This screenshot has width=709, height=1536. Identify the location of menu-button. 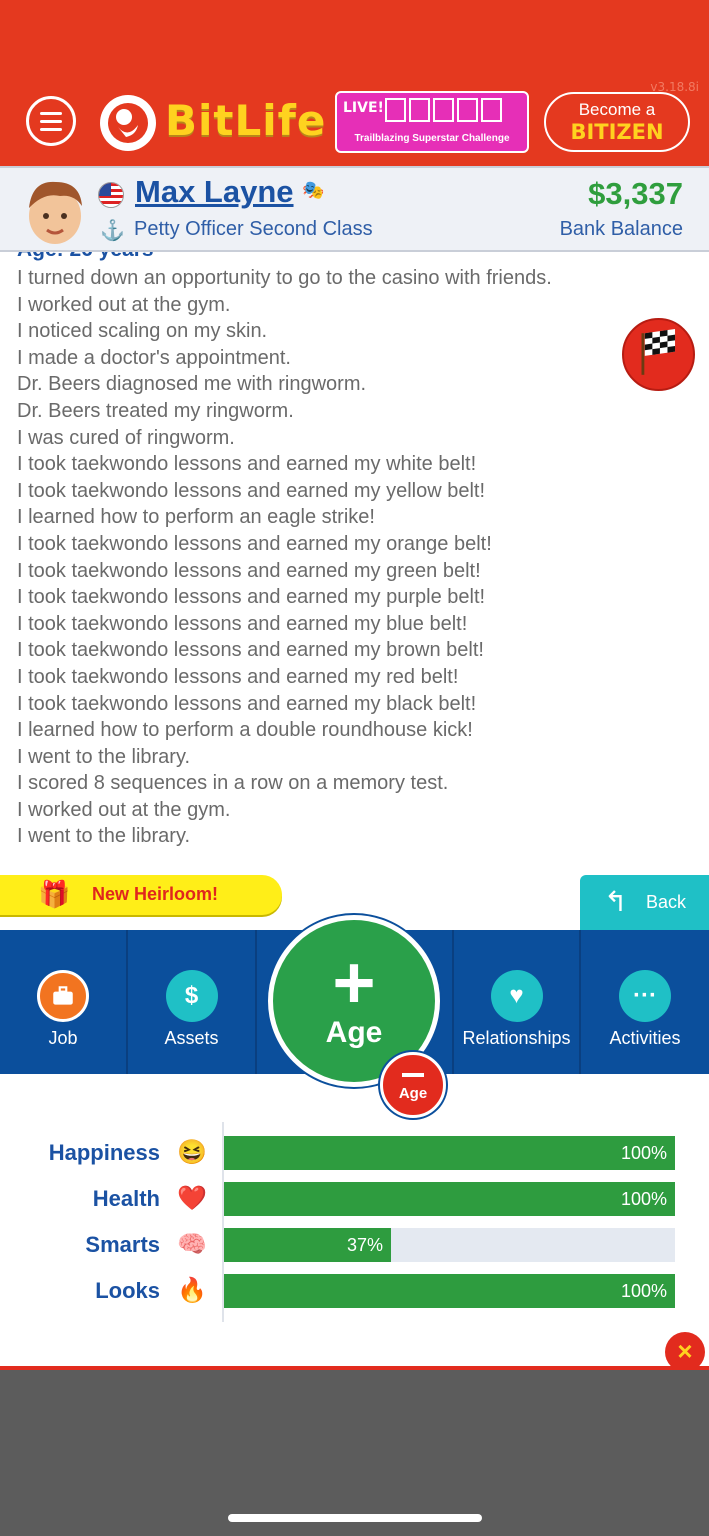
(51, 121).